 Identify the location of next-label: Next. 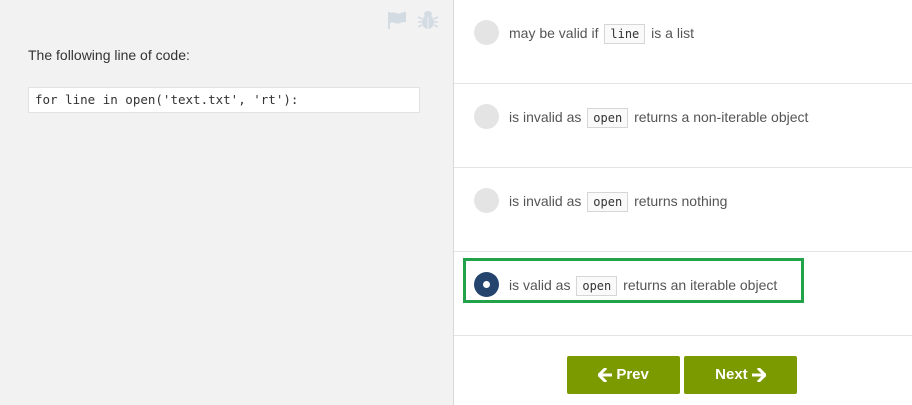
(731, 374).